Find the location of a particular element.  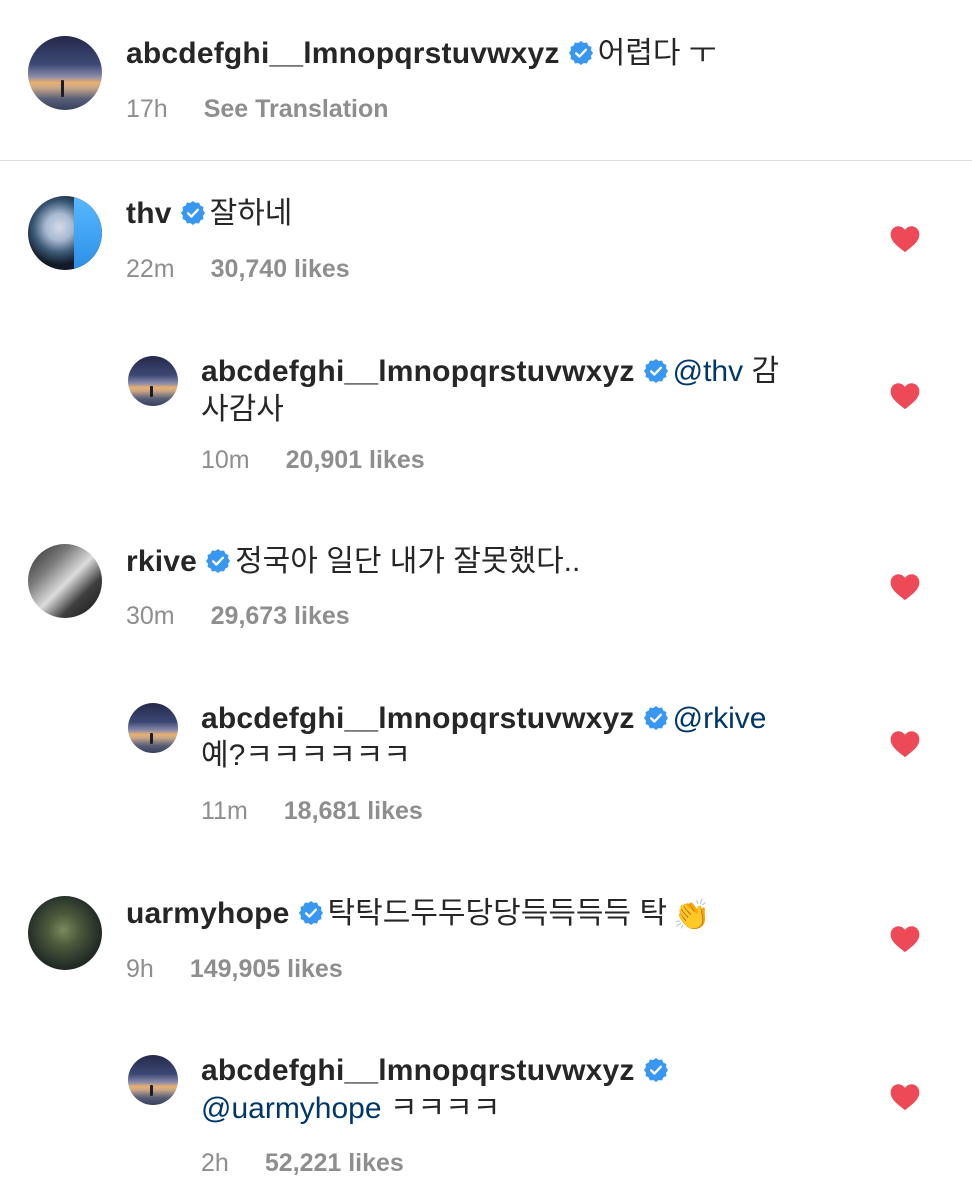

see-translation-link: See Translation is located at coordinates (296, 109).